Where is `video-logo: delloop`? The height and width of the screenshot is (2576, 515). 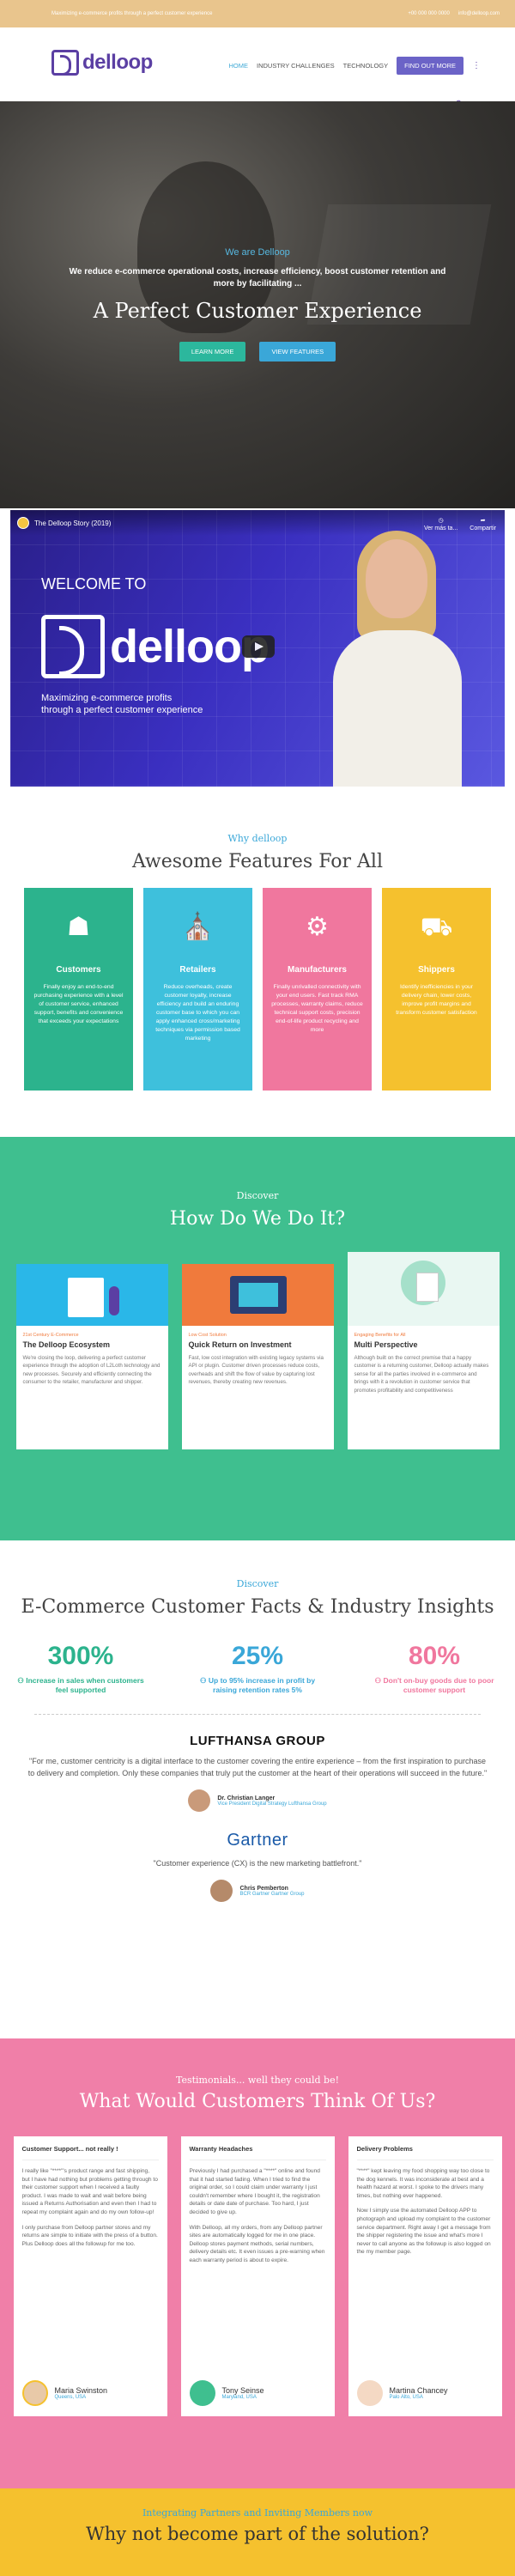 video-logo: delloop is located at coordinates (155, 647).